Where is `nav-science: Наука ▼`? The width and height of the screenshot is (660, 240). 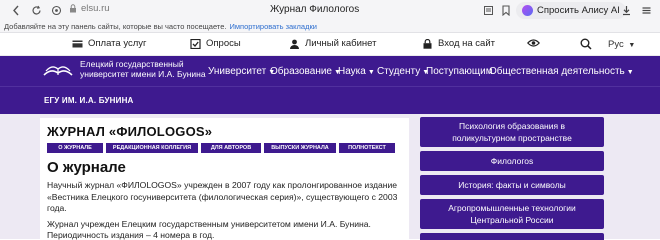
nav-science: Наука ▼ is located at coordinates (356, 71).